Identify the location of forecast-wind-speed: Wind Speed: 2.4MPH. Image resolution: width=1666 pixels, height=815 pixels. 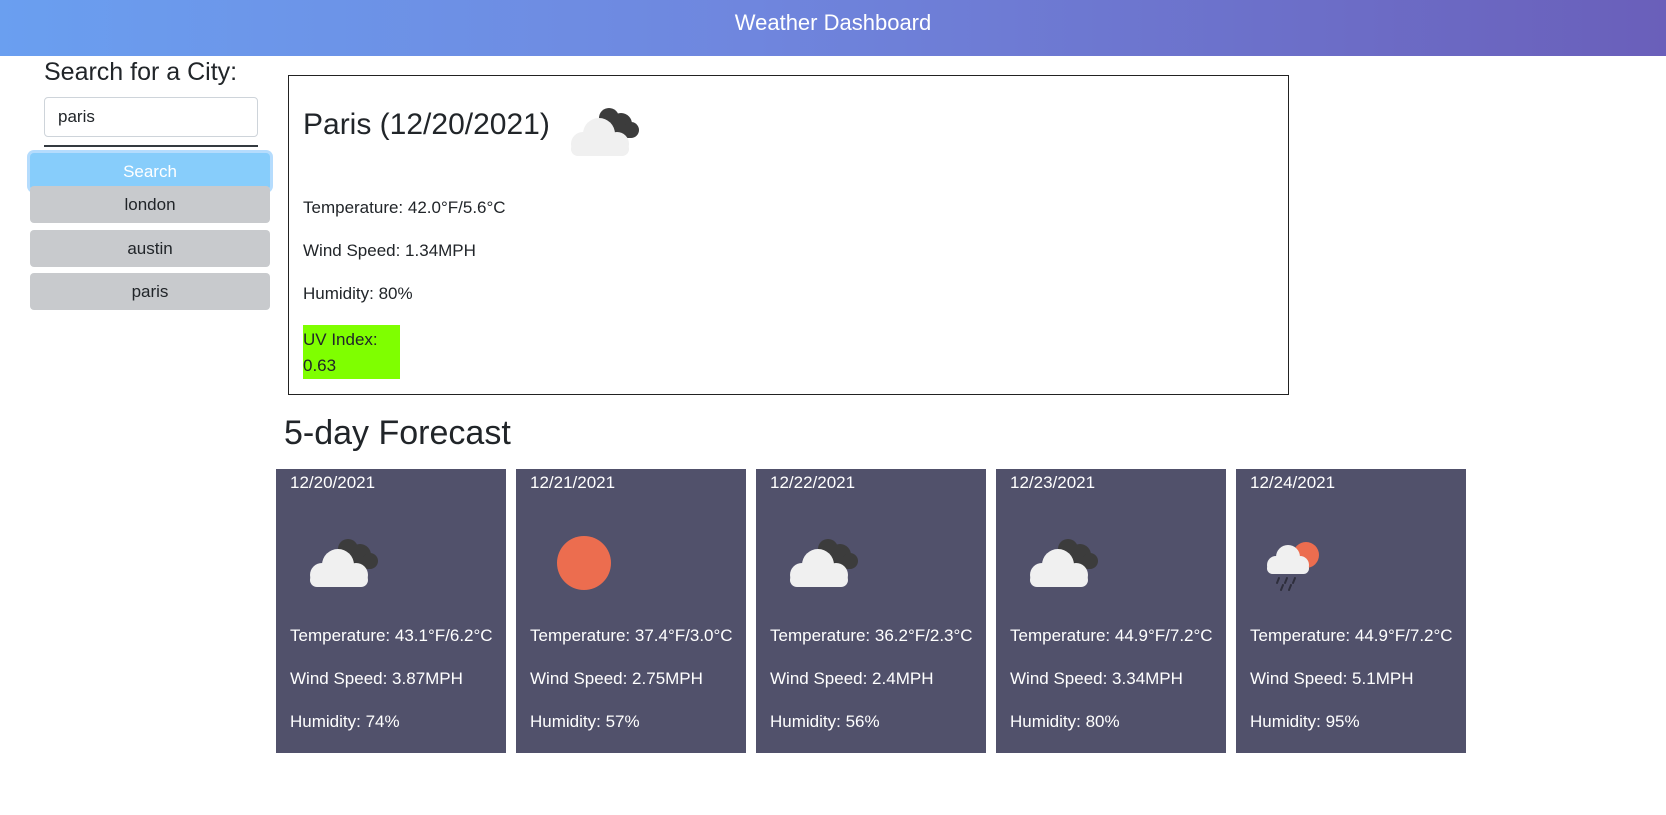
(852, 678).